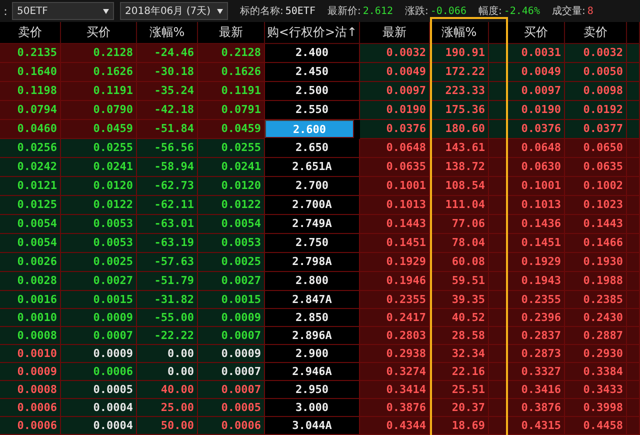 The height and width of the screenshot is (435, 640). Describe the element at coordinates (395, 372) in the screenshot. I see `table-cell: 0.3274` at that location.